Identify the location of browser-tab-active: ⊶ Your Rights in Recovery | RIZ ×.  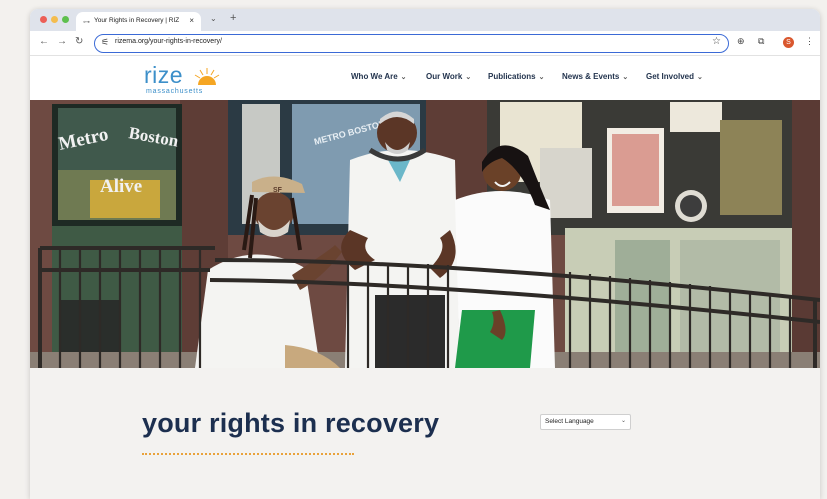
(138, 21).